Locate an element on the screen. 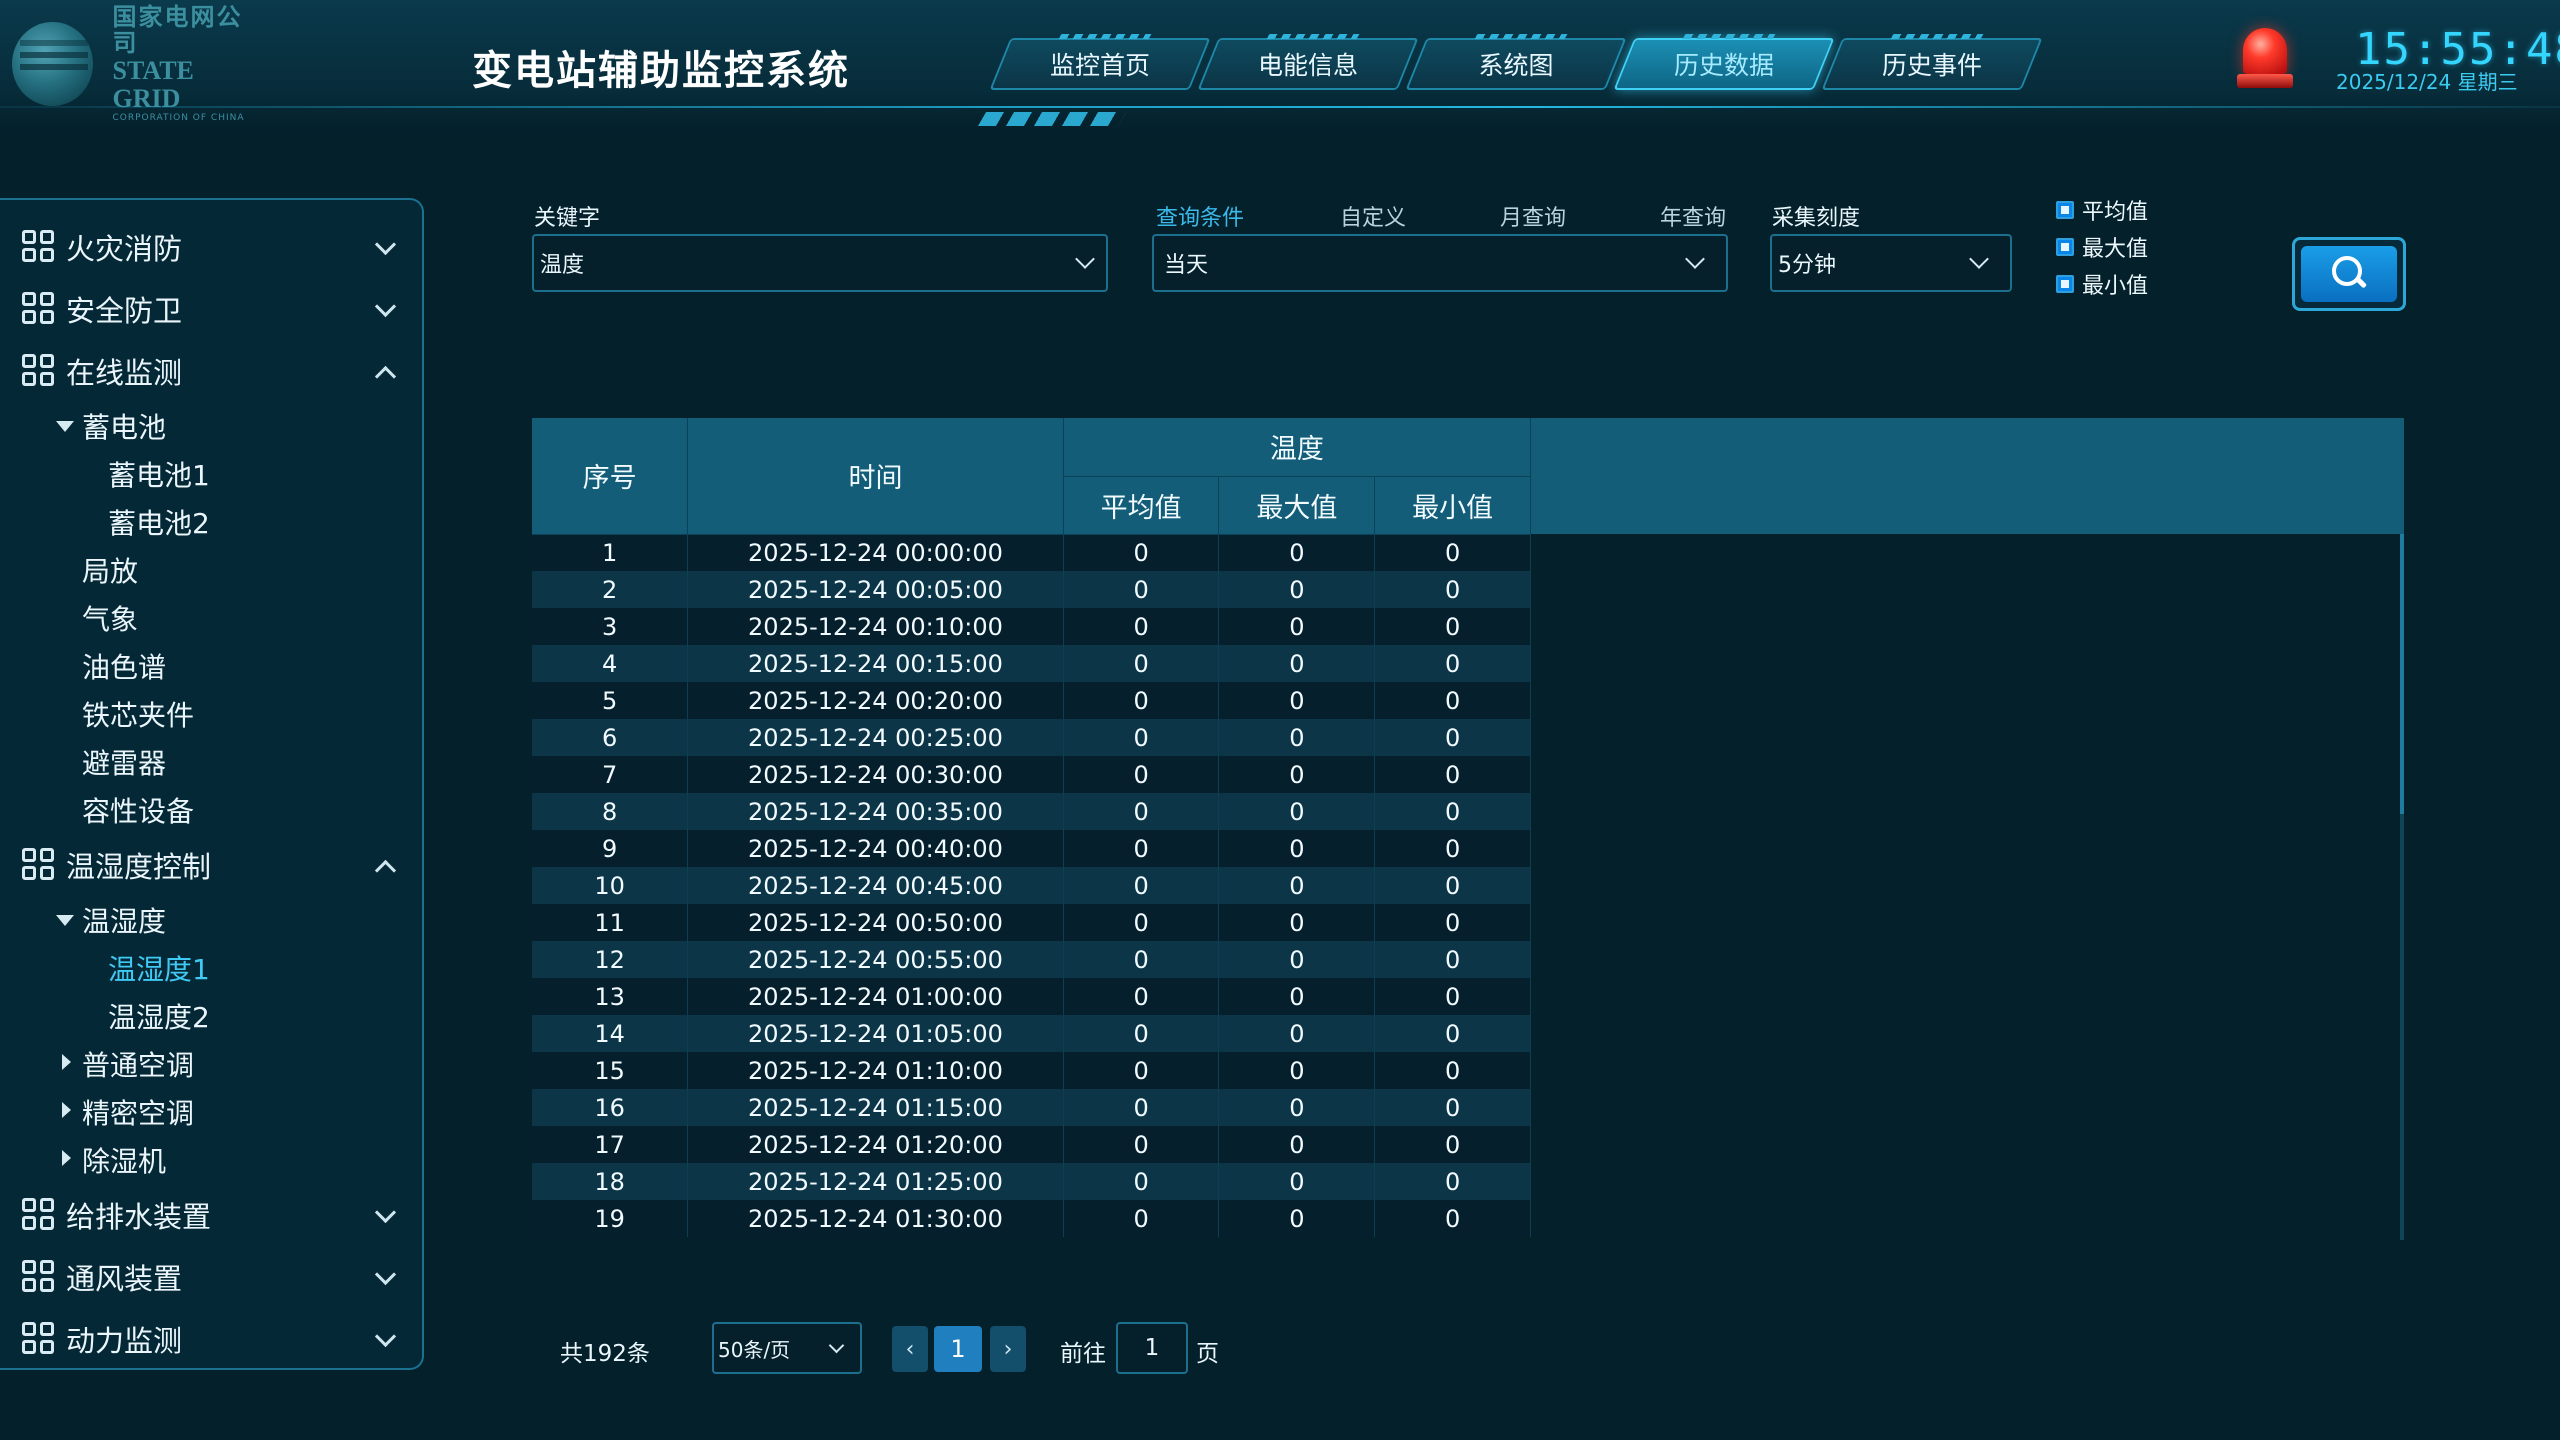 This screenshot has height=1440, width=2560. table-row: 6 2025-12-24 00:25:00 0 0 0 is located at coordinates (1031, 737).